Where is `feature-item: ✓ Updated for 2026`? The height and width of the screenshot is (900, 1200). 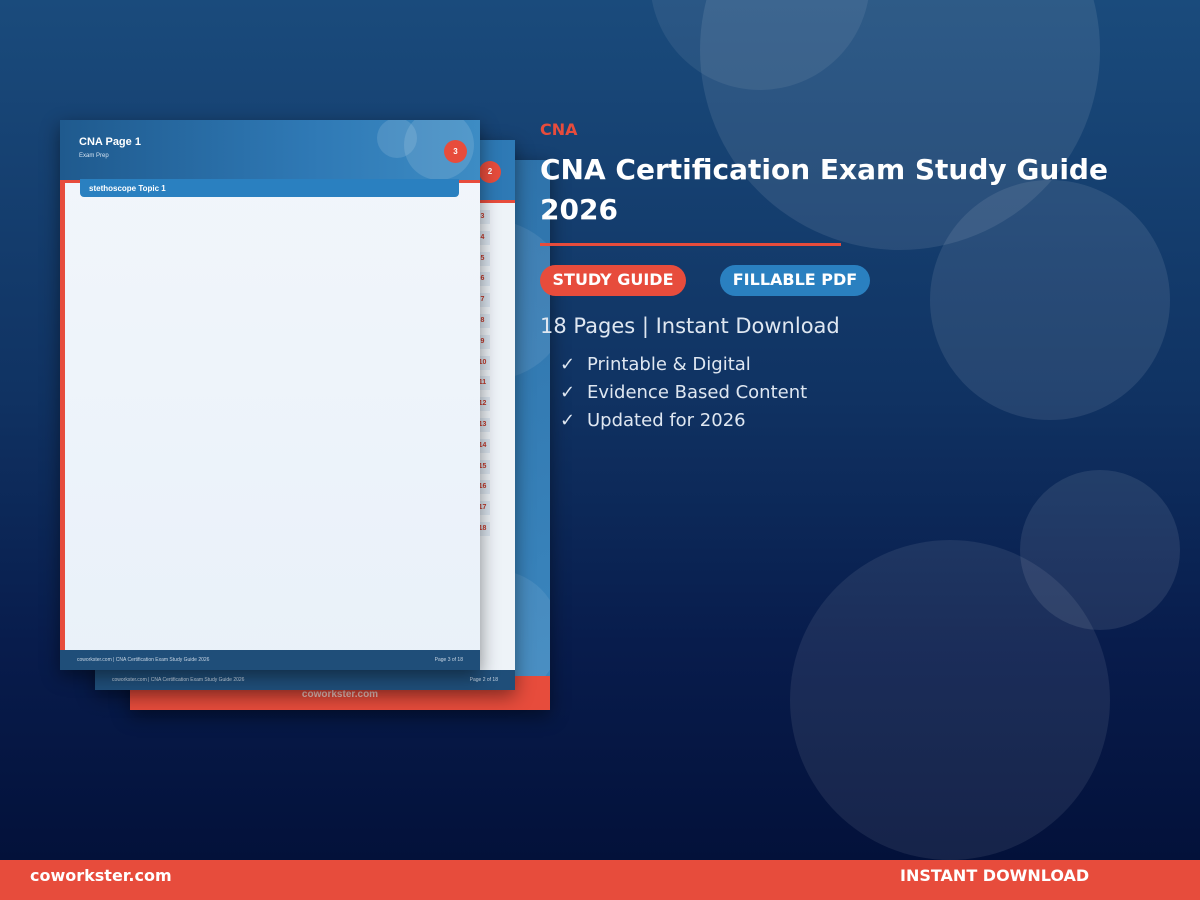 feature-item: ✓ Updated for 2026 is located at coordinates (760, 420).